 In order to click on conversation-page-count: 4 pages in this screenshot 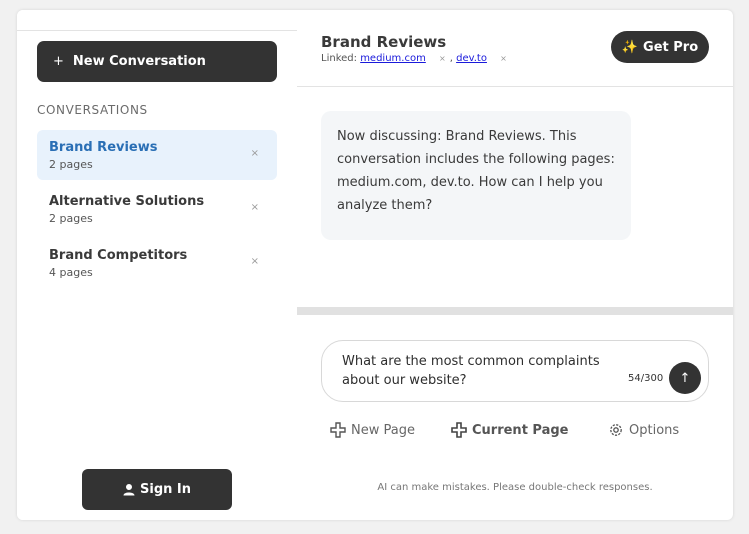, I will do `click(71, 272)`.